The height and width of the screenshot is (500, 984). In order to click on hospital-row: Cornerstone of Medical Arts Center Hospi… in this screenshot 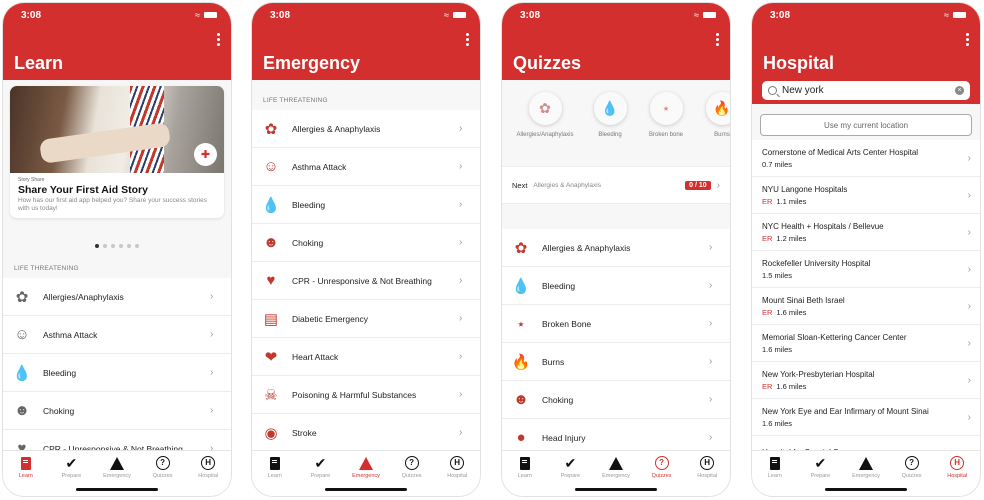, I will do `click(866, 158)`.